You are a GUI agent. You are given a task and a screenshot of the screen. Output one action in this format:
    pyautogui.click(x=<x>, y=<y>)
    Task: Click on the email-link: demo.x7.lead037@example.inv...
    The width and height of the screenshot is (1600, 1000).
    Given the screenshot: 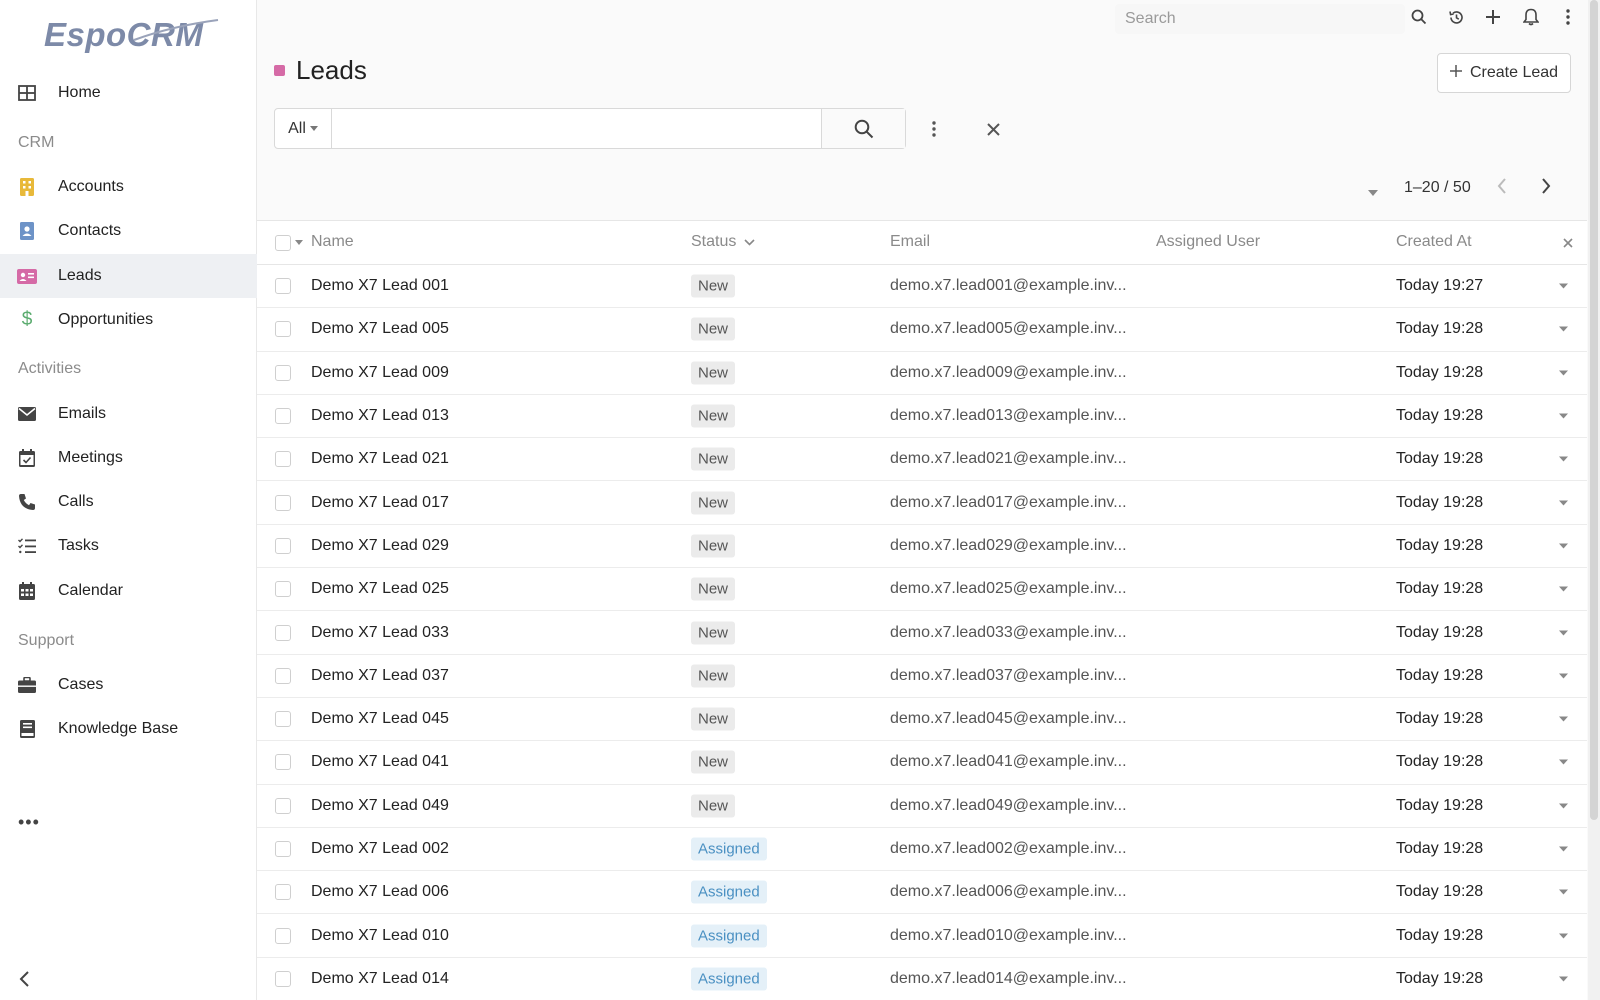 What is the action you would take?
    pyautogui.click(x=1008, y=676)
    